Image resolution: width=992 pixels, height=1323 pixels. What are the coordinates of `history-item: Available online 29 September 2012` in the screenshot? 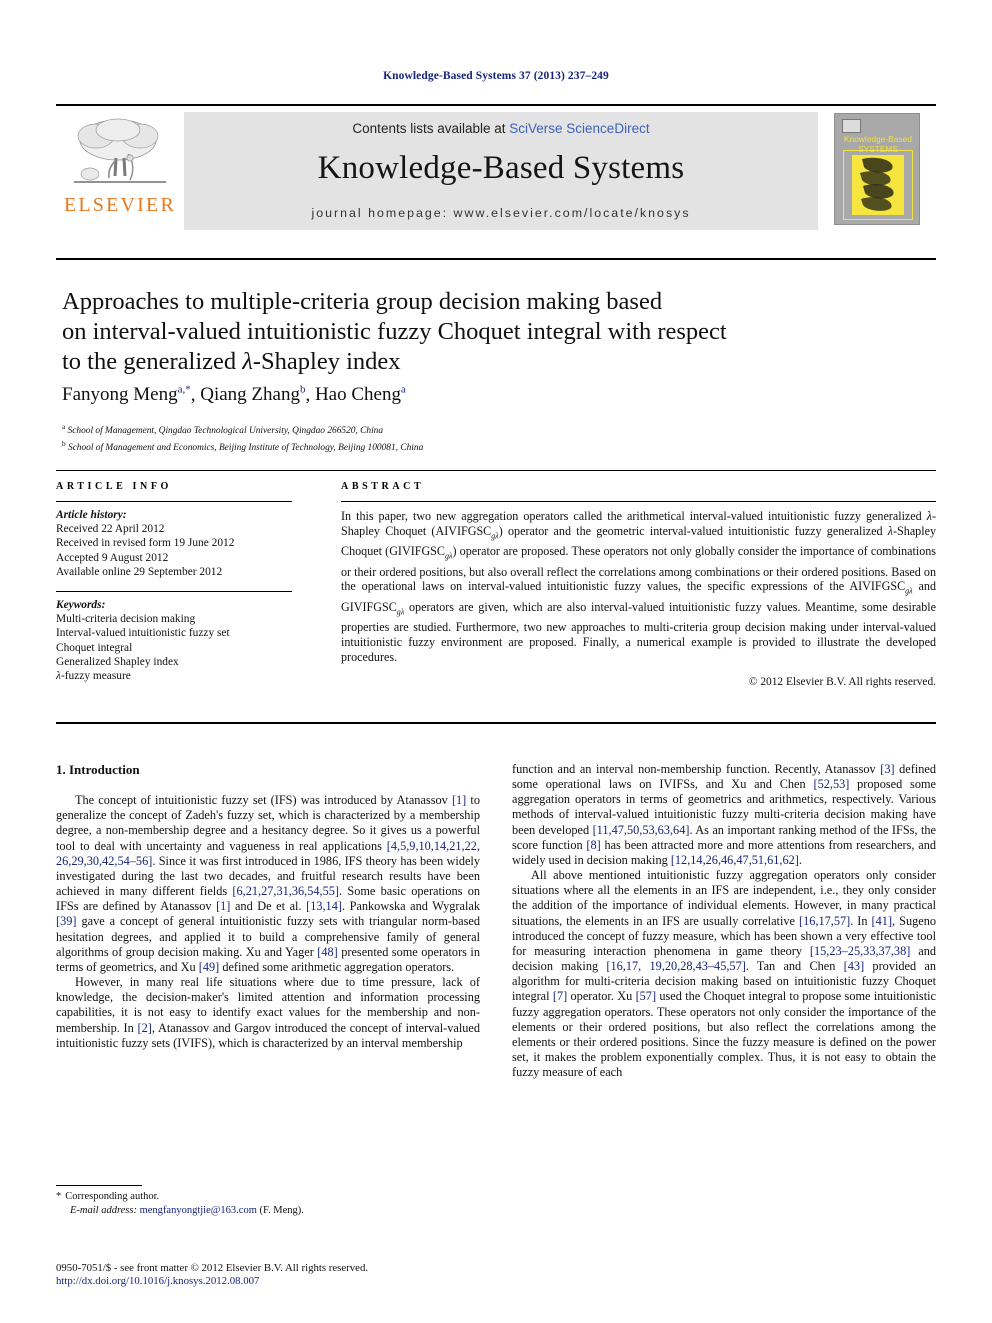 It's located at (139, 571).